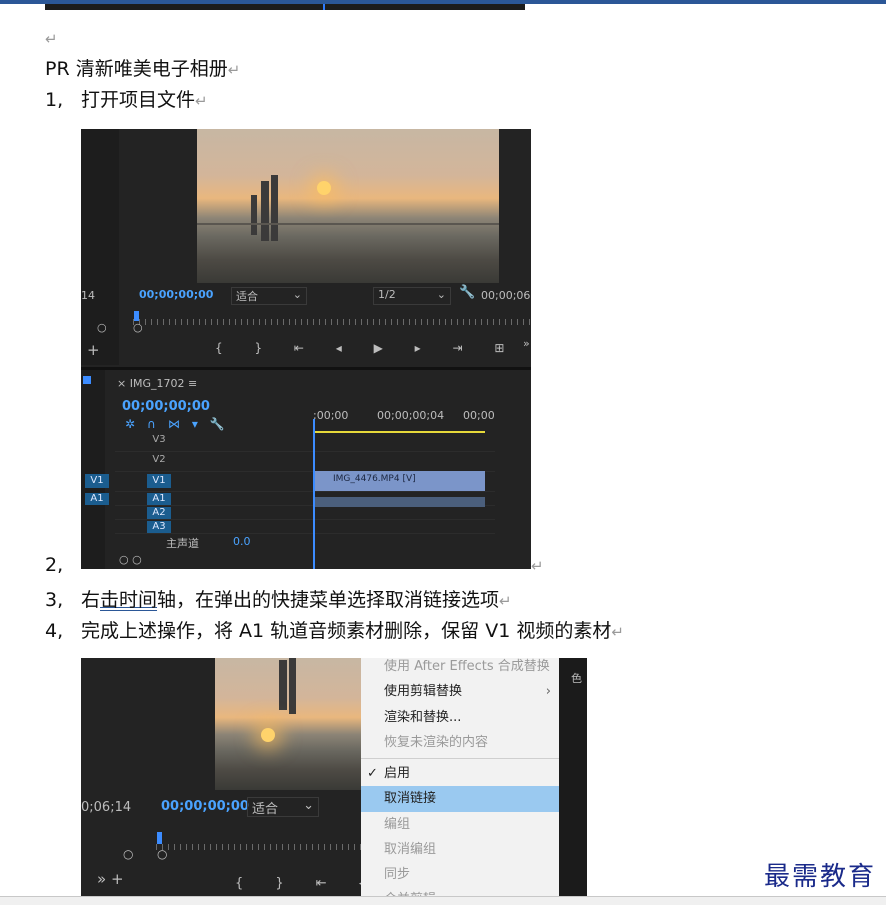 This screenshot has width=886, height=905. What do you see at coordinates (136, 69) in the screenshot?
I see `doc-title: PR 清新唯美电子相册` at bounding box center [136, 69].